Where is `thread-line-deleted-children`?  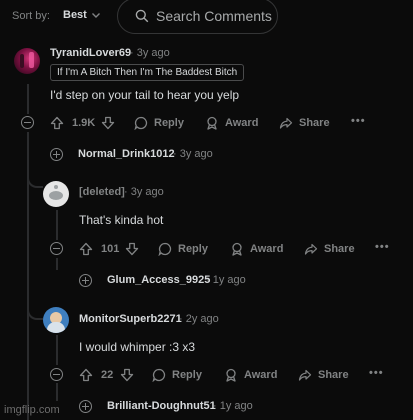
thread-line-deleted-children is located at coordinates (57, 264).